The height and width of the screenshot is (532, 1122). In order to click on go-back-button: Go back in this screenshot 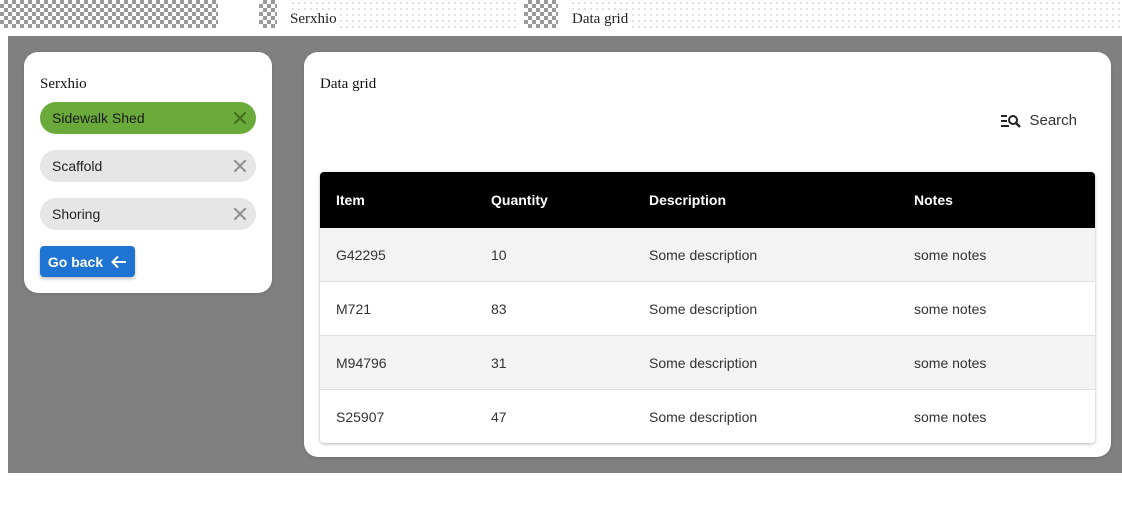, I will do `click(87, 261)`.